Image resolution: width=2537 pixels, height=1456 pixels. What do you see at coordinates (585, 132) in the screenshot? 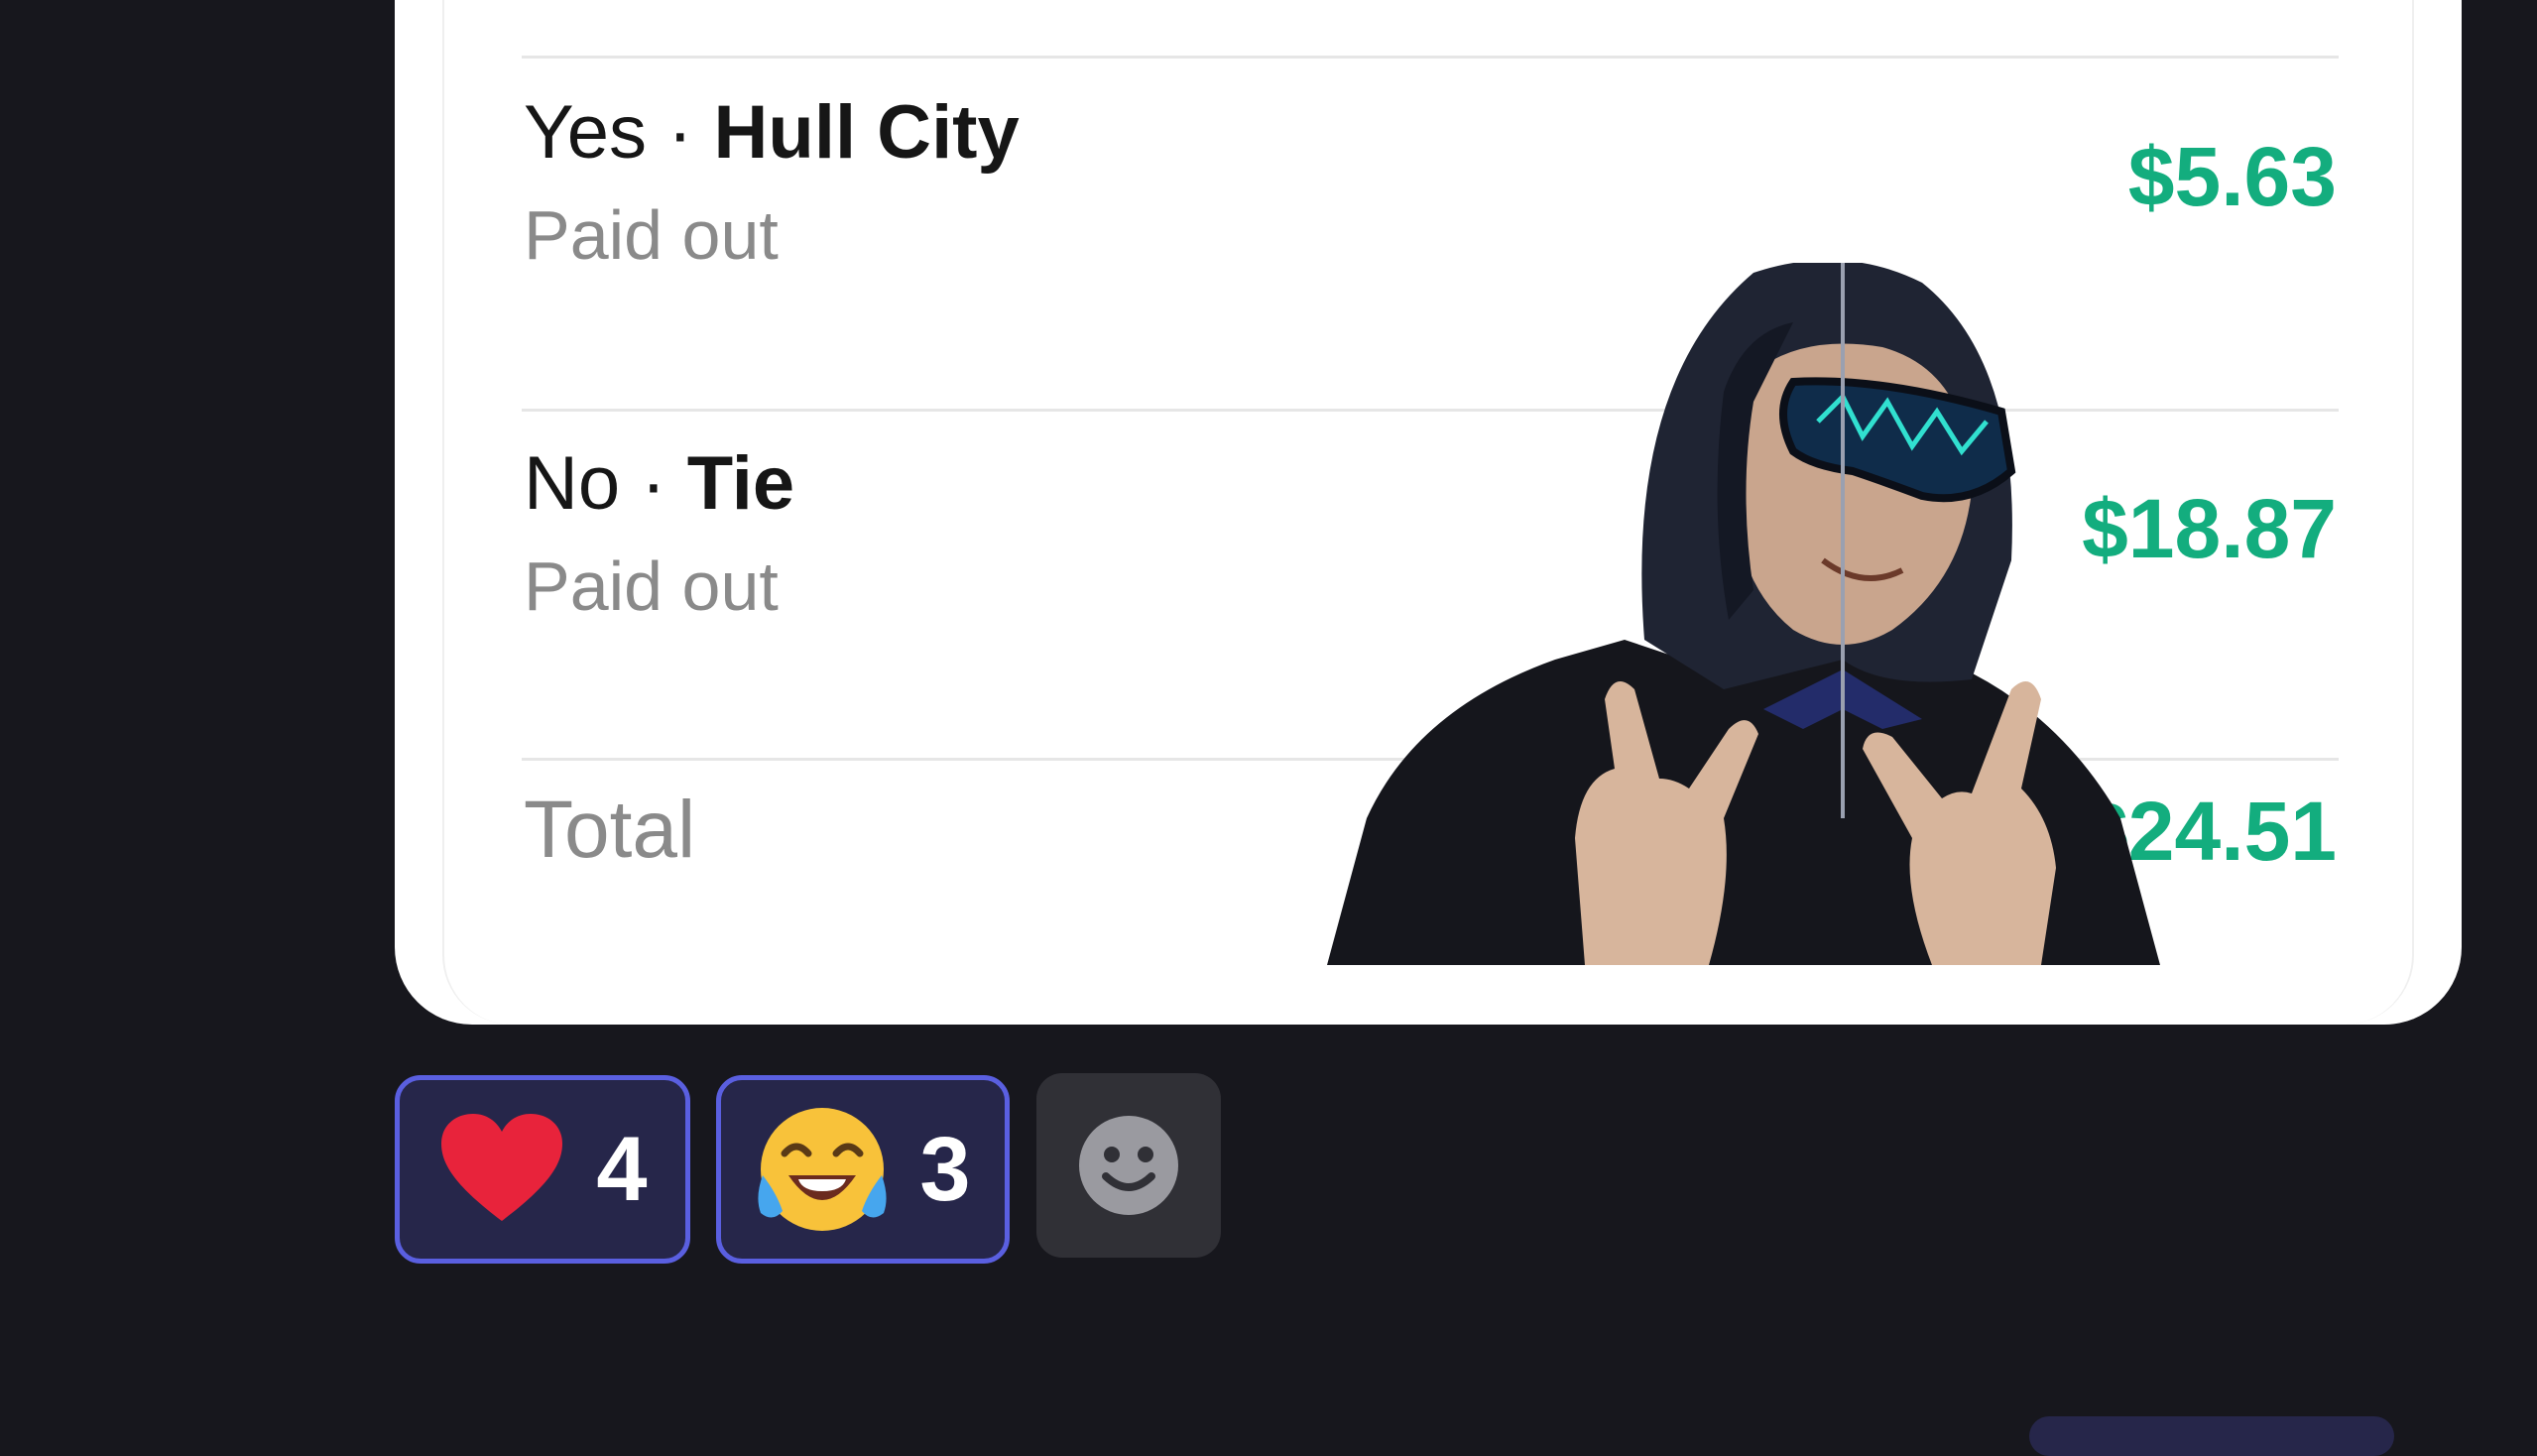
I see `bet-side: Yes` at bounding box center [585, 132].